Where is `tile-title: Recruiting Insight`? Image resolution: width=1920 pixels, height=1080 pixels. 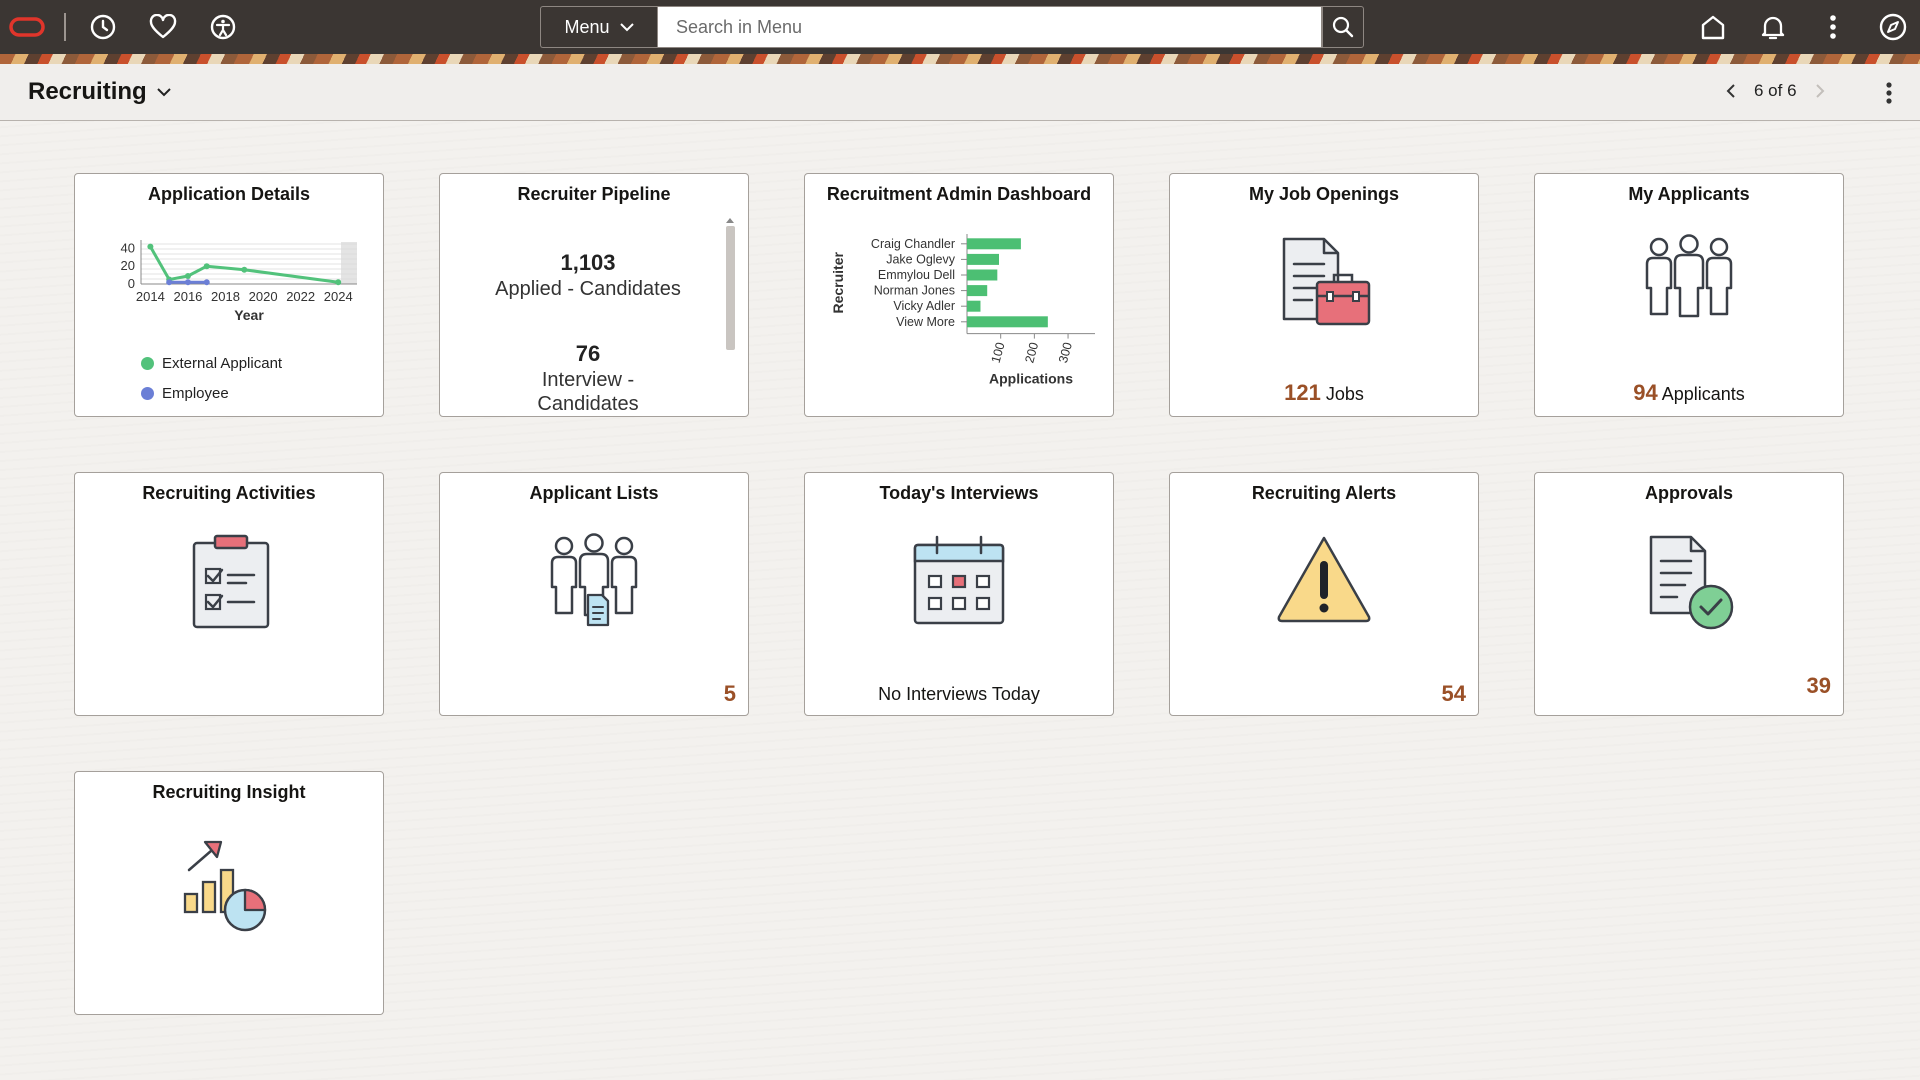
tile-title: Recruiting Insight is located at coordinates (229, 792).